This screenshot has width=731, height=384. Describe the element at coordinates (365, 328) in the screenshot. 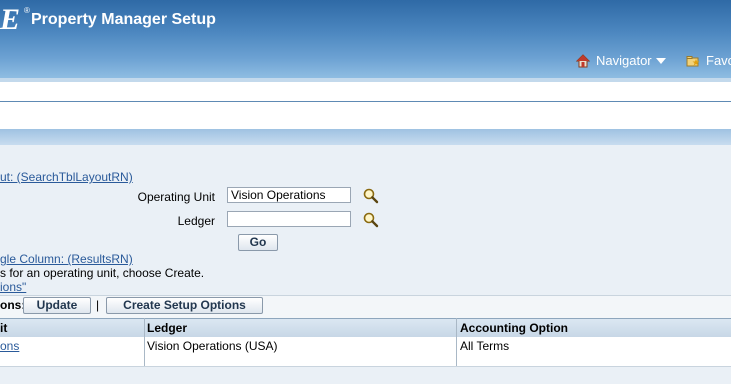

I see `table-header` at that location.